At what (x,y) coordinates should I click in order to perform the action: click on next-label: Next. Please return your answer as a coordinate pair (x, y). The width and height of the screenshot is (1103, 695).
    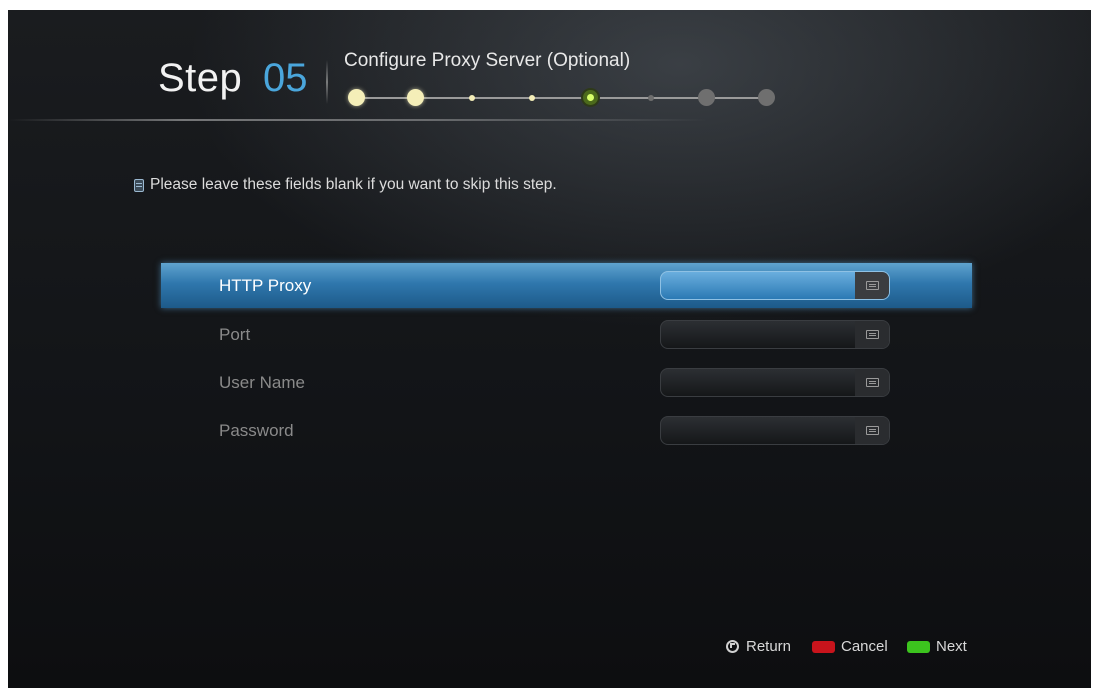
    Looking at the image, I should click on (951, 646).